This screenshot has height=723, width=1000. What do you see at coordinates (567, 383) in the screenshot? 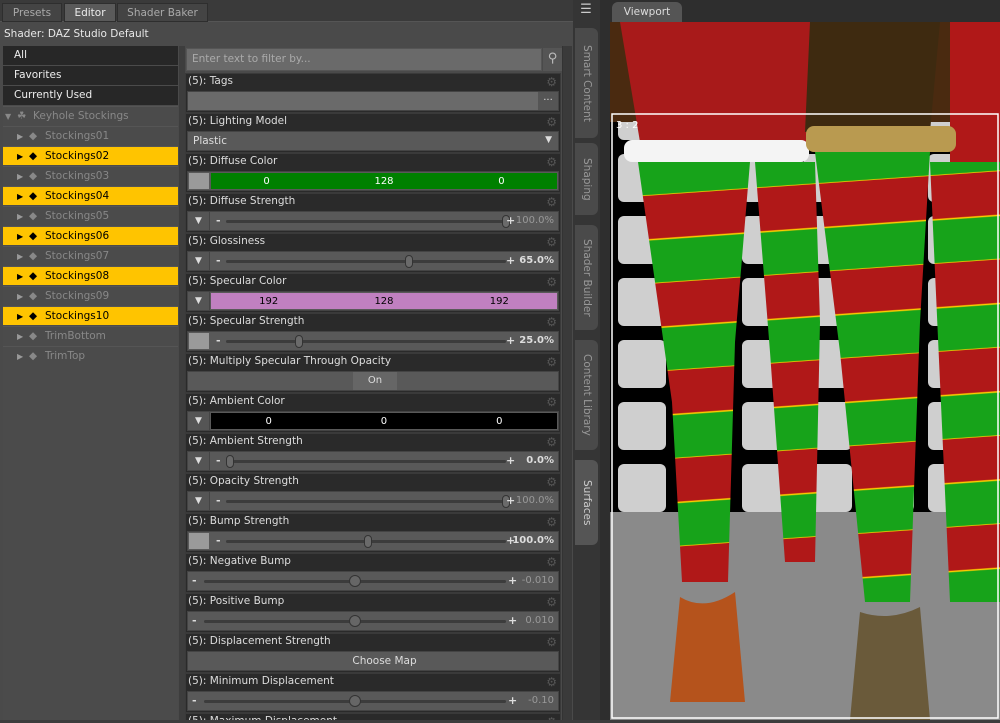
I see `scrollbar` at bounding box center [567, 383].